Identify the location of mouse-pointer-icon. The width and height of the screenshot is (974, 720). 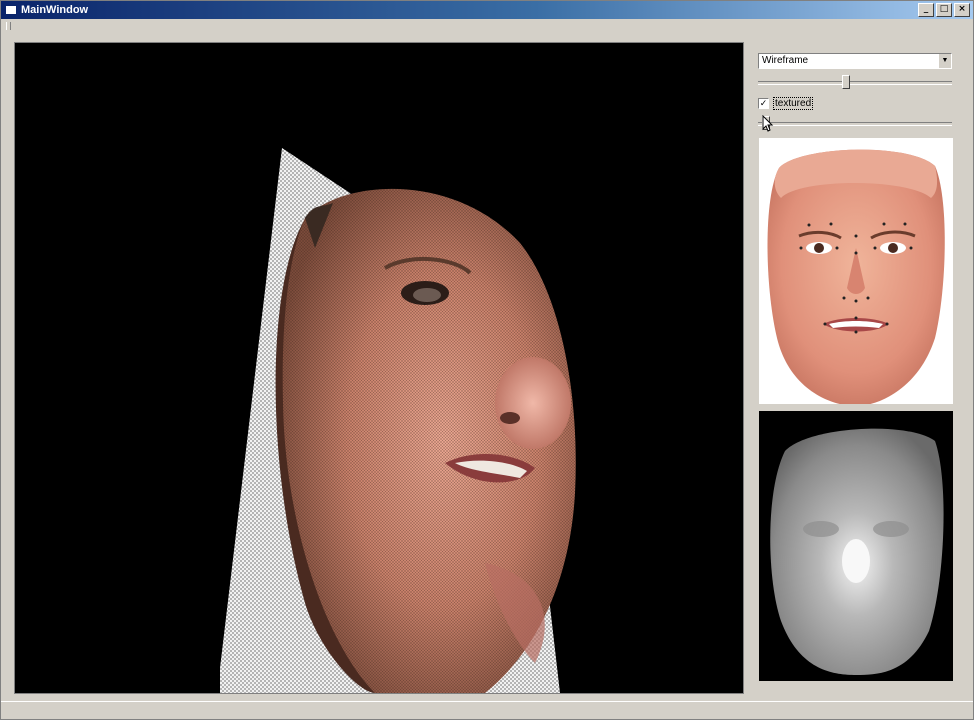
(768, 123).